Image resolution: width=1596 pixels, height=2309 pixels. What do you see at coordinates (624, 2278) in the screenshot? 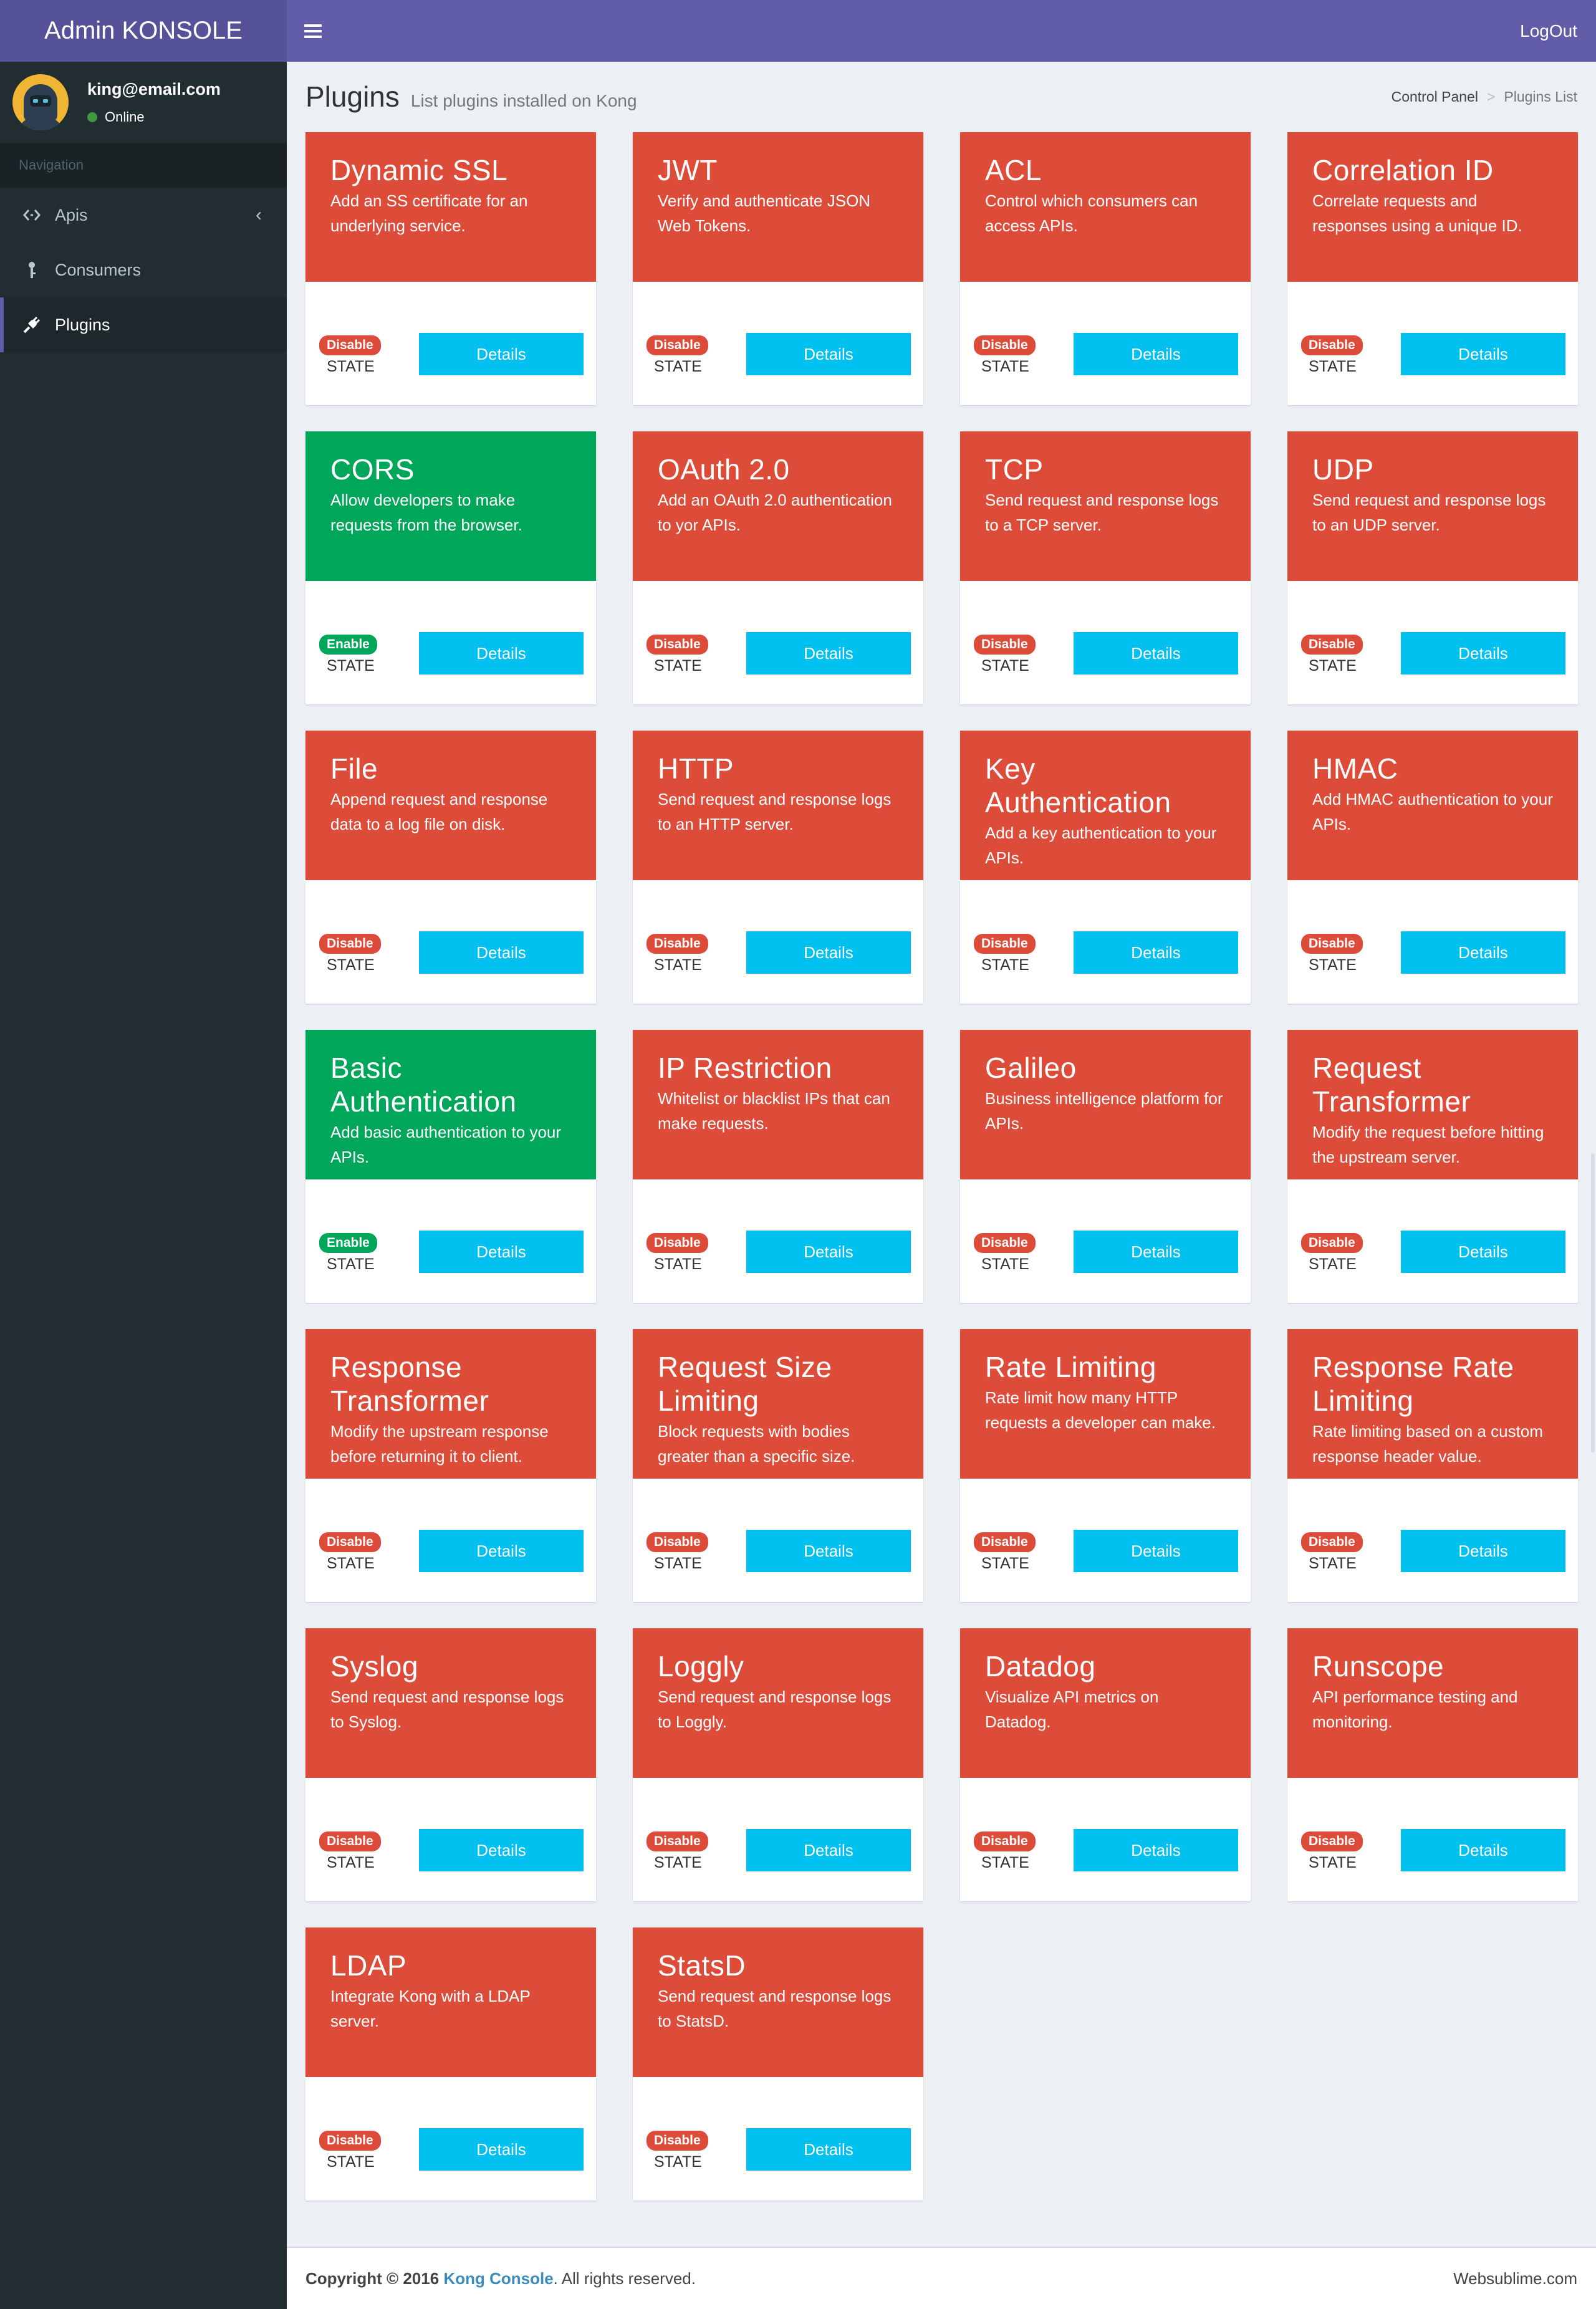
I see `footer-rights: . All rights reserved.` at bounding box center [624, 2278].